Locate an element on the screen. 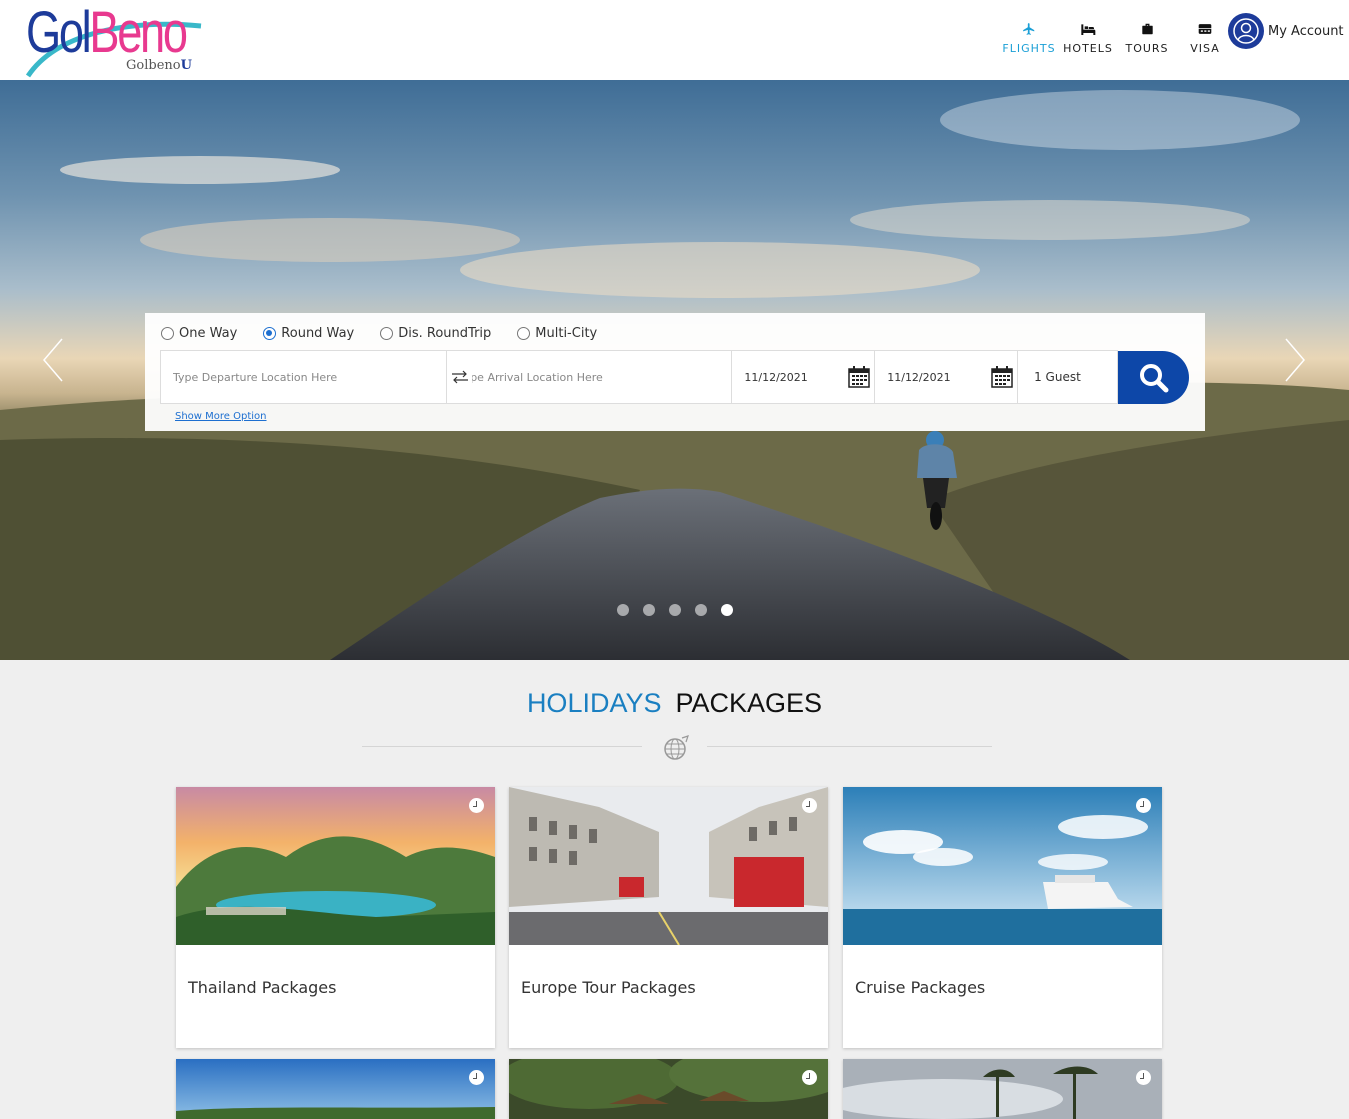 This screenshot has width=1349, height=1119. user-icon is located at coordinates (1246, 31).